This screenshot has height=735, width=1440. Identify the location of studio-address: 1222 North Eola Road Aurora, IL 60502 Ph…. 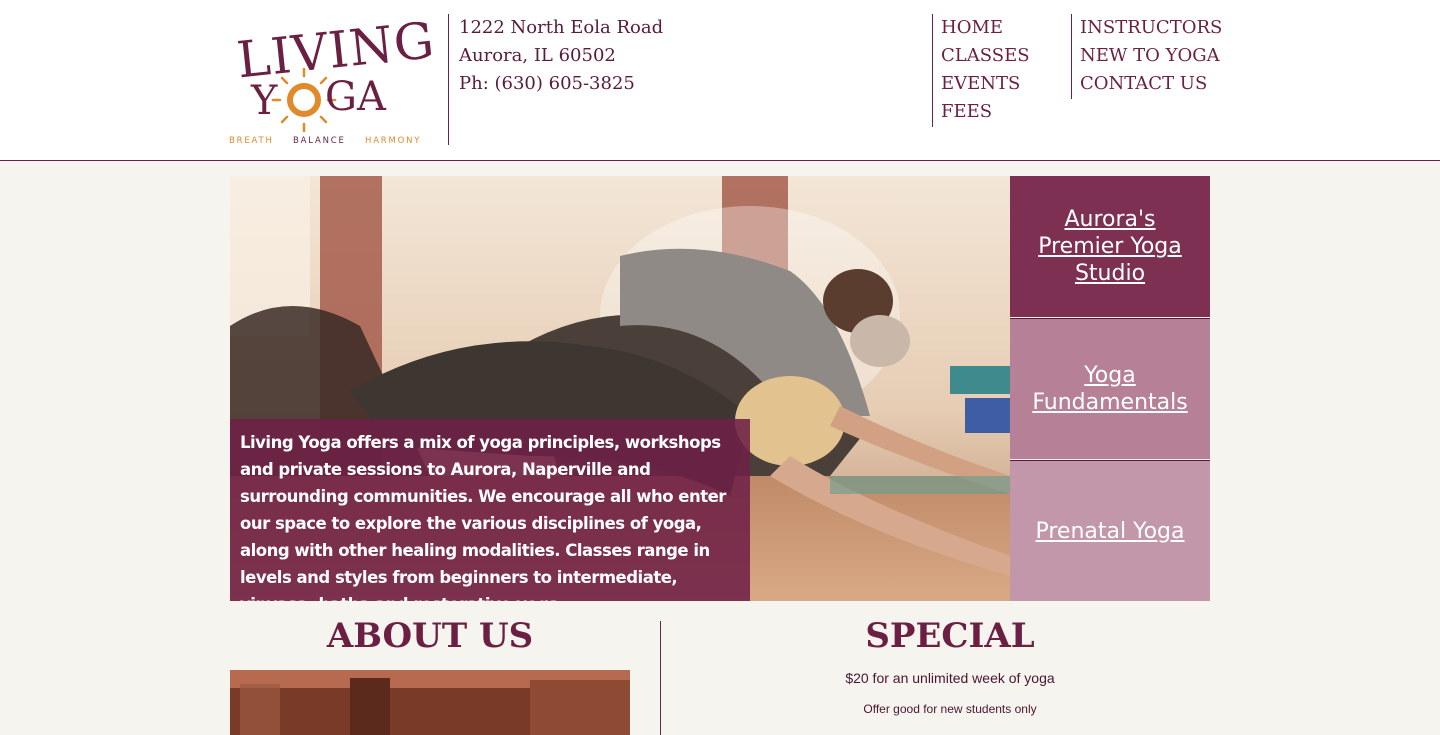
(561, 56).